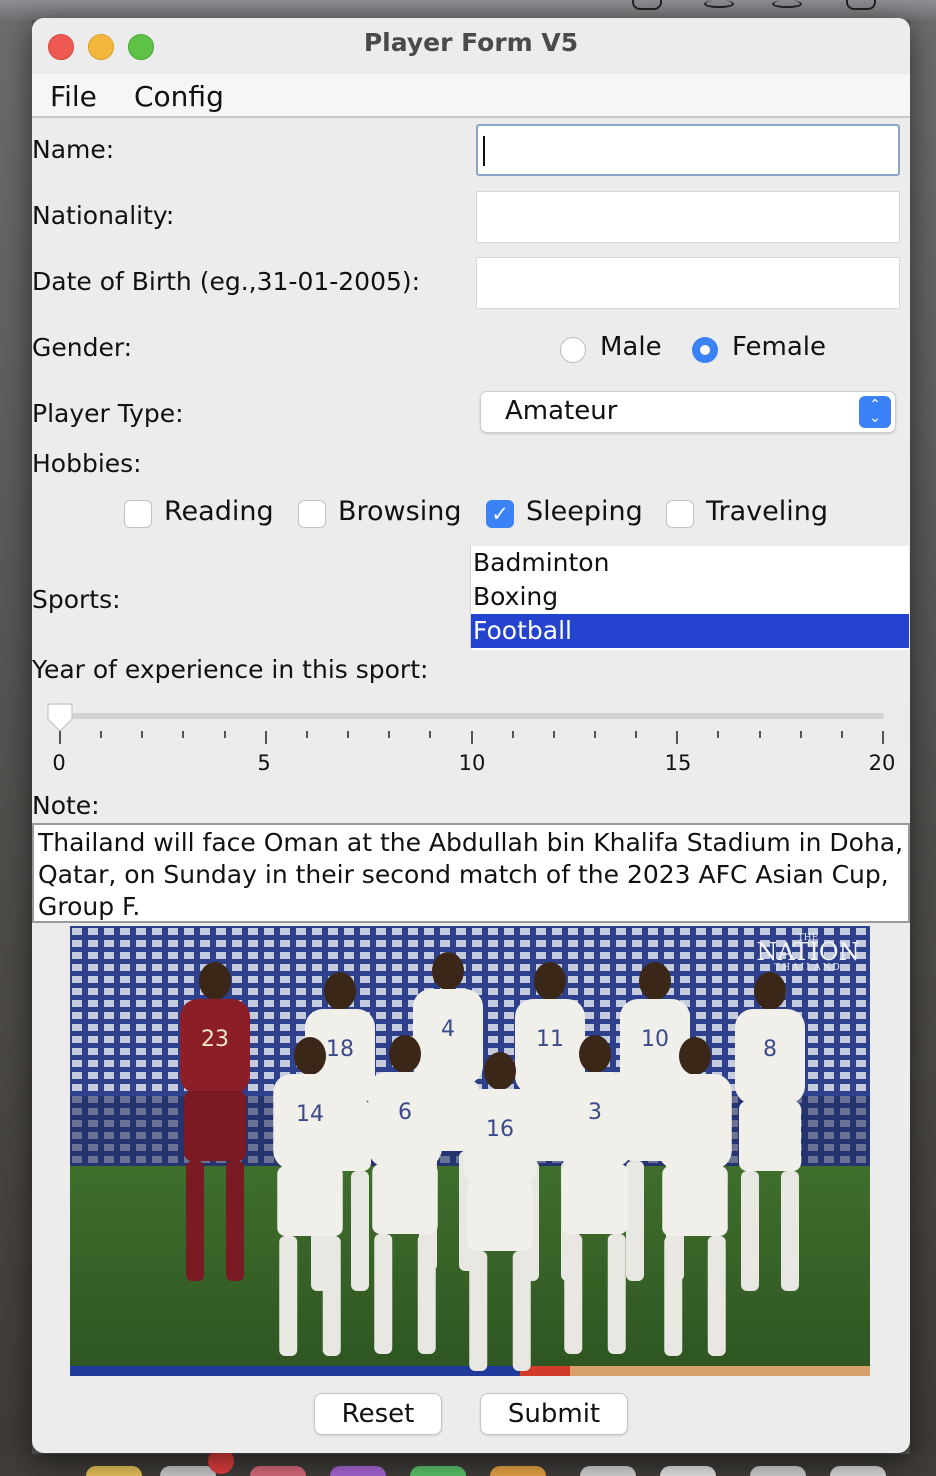 This screenshot has height=1476, width=936. Describe the element at coordinates (875, 412) in the screenshot. I see `updown-chevron-icon: ⌃ ⌄` at that location.